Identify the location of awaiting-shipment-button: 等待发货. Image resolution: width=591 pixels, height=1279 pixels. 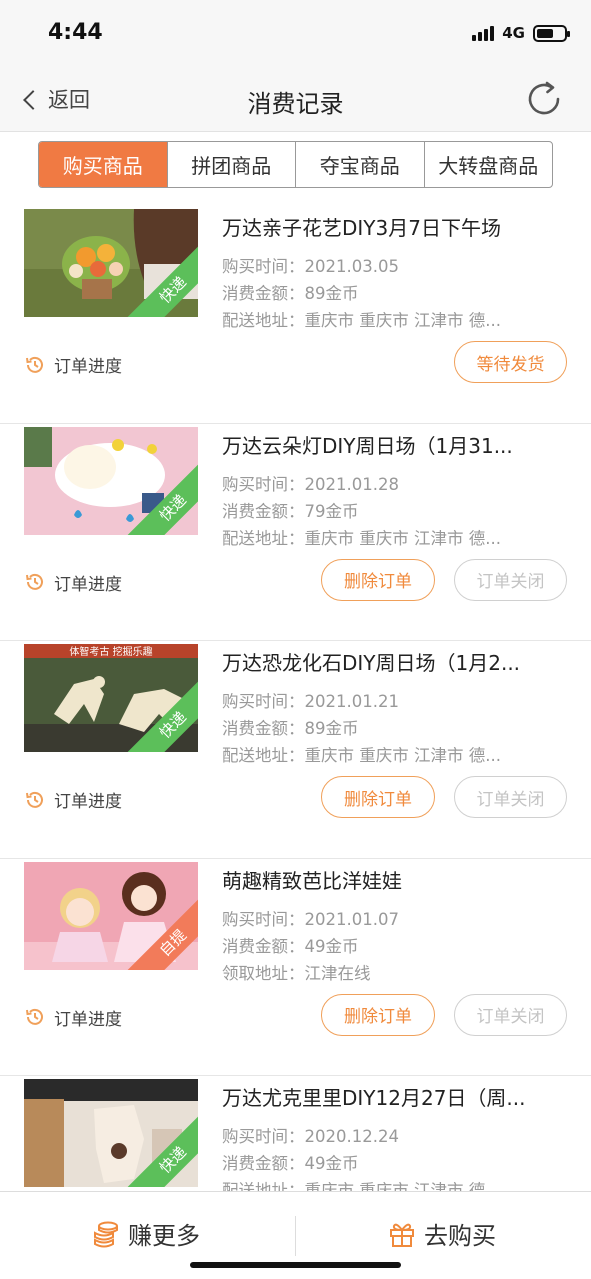
(510, 362).